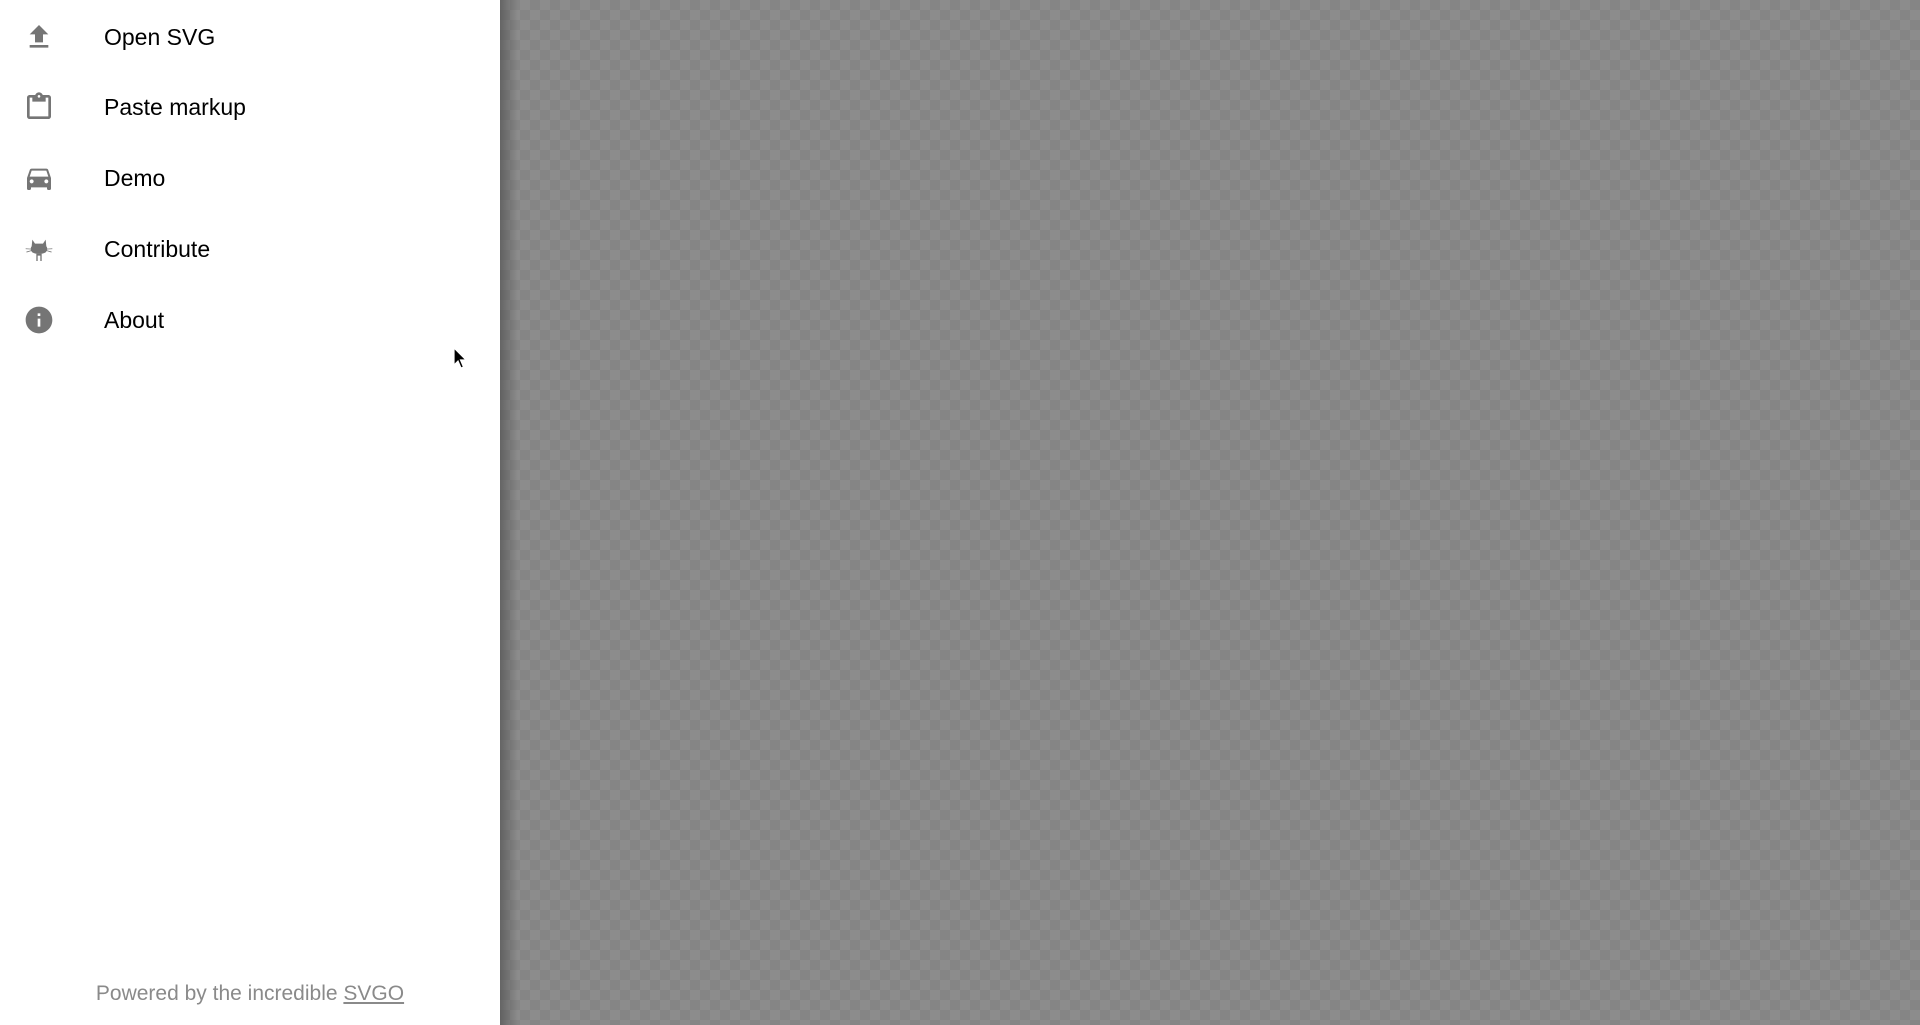  Describe the element at coordinates (460, 358) in the screenshot. I see `mouse-cursor-icon` at that location.